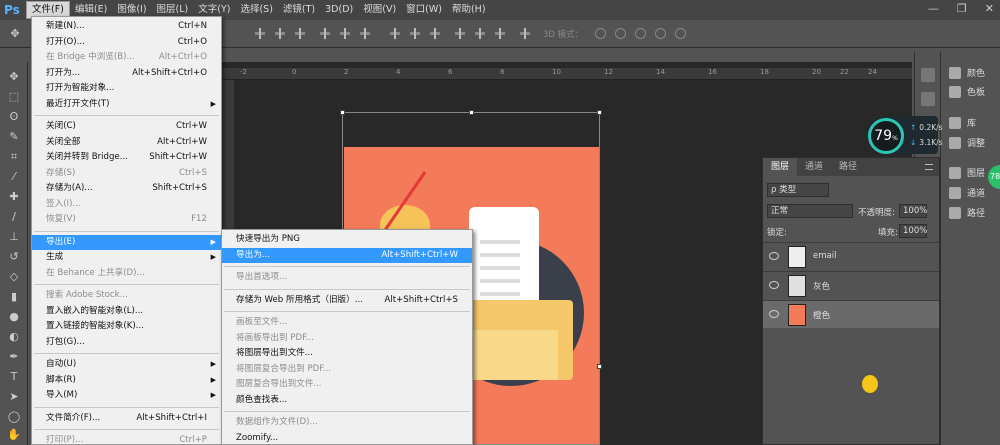  Describe the element at coordinates (14, 237) in the screenshot. I see `clone-stamp-icon: ⊥` at that location.